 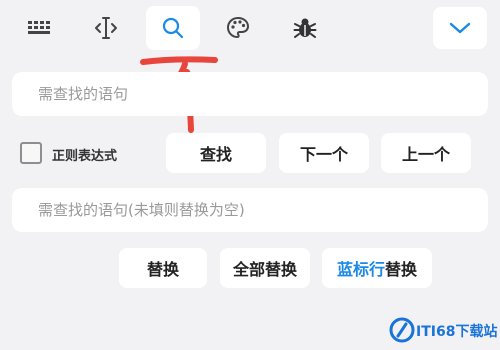 I want to click on replace-all-button-label: 全部替换, so click(x=264, y=269).